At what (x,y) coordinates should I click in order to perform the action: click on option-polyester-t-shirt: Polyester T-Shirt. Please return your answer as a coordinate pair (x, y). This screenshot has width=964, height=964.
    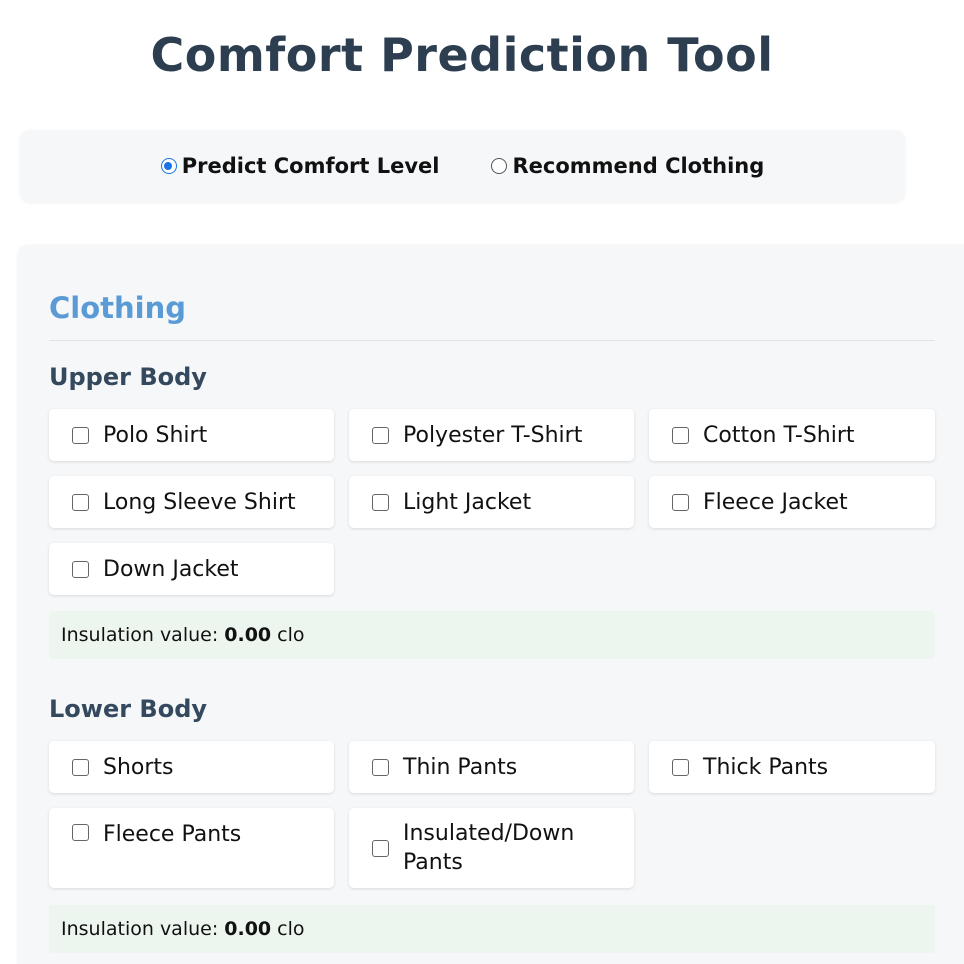
    Looking at the image, I should click on (491, 435).